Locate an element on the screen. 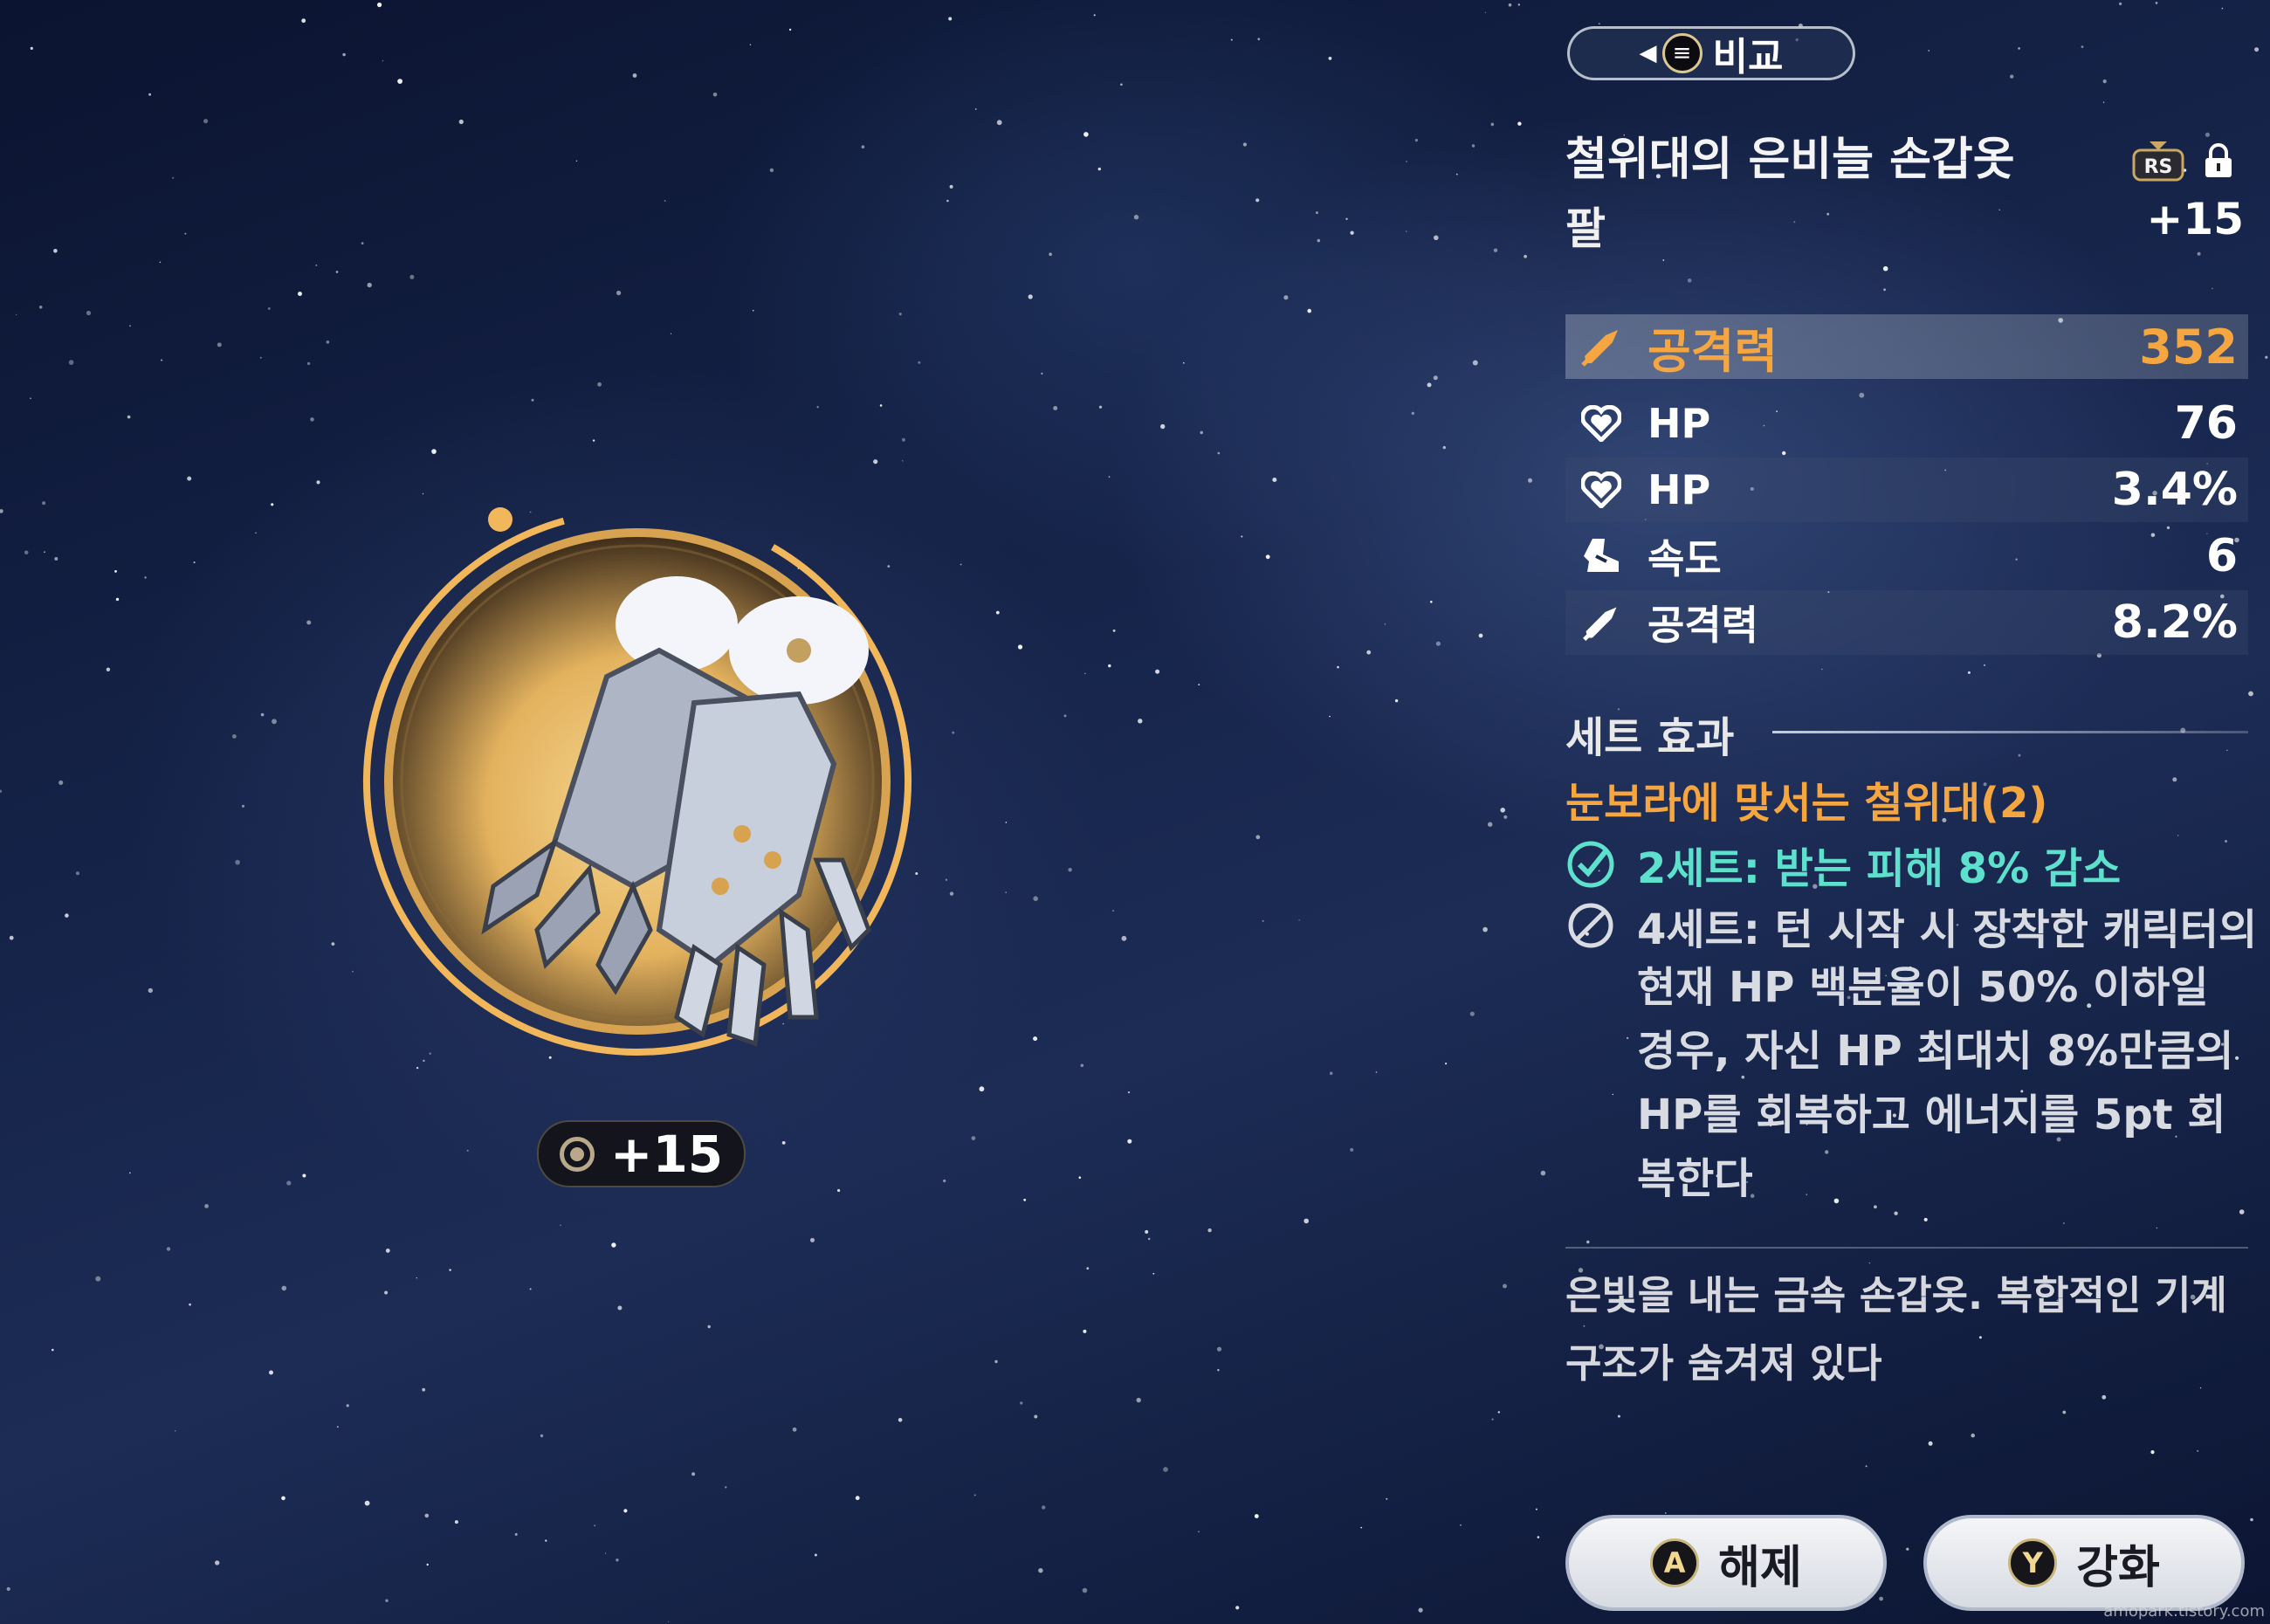 This screenshot has height=1624, width=2270. unequip-button: A 해제 is located at coordinates (1726, 1563).